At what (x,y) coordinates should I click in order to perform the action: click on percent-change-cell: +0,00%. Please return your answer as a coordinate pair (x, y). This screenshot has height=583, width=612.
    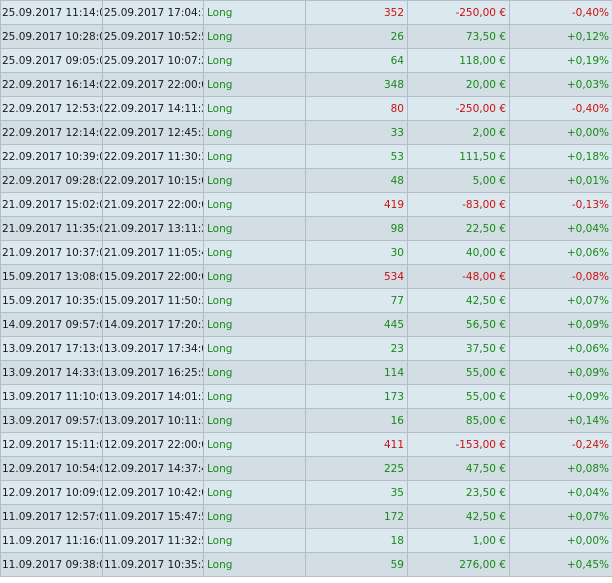
    Looking at the image, I should click on (560, 540).